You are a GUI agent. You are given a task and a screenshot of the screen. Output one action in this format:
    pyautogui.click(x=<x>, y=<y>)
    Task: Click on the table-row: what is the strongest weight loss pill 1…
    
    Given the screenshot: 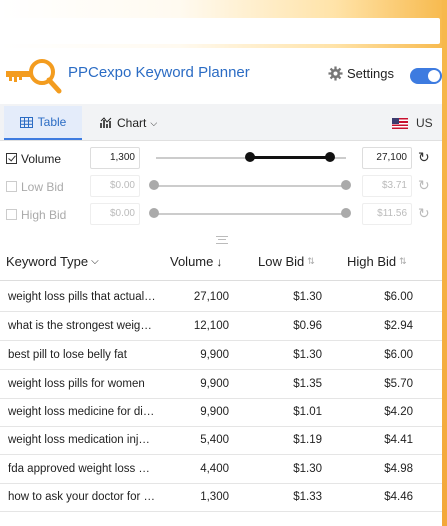 What is the action you would take?
    pyautogui.click(x=221, y=326)
    